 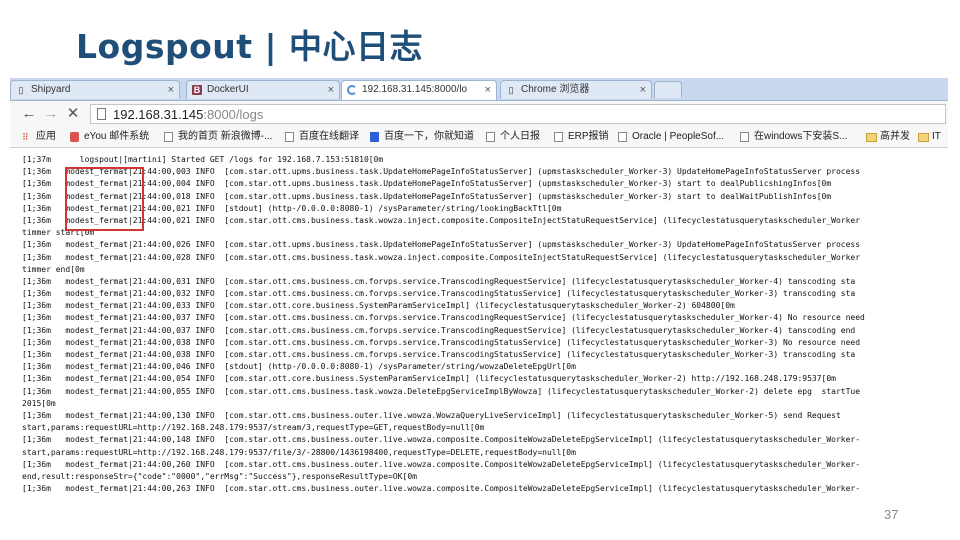 What do you see at coordinates (250, 46) in the screenshot?
I see `slide-title: Logspout | 中心日志` at bounding box center [250, 46].